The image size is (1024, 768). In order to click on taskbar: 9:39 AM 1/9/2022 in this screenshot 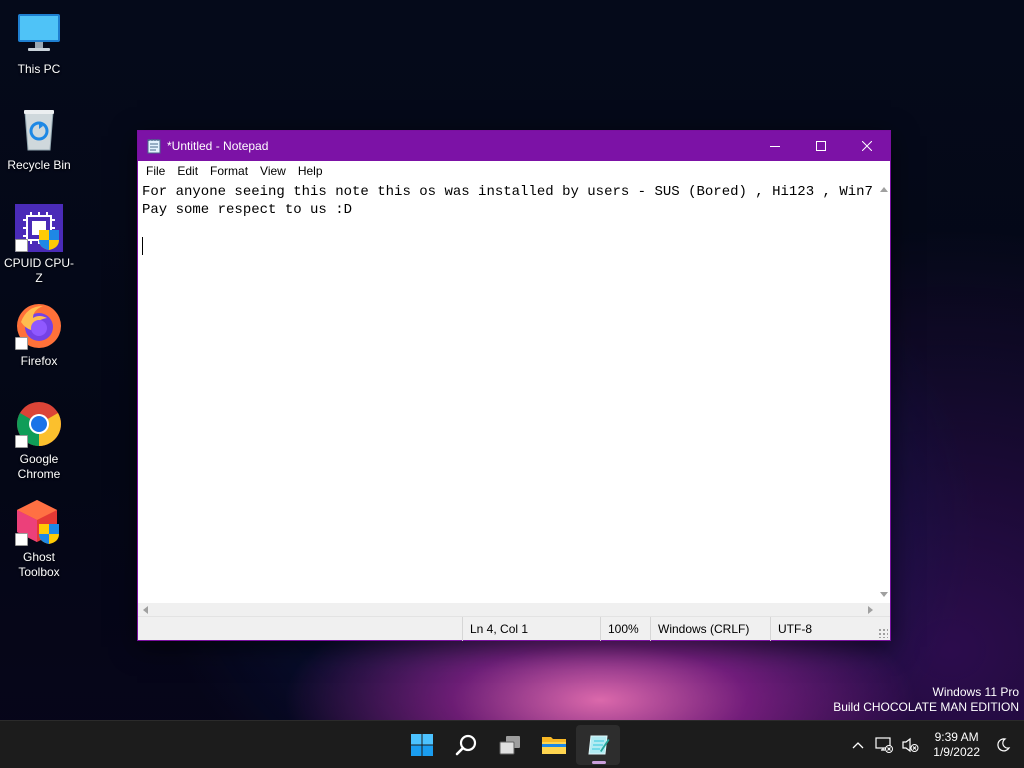, I will do `click(512, 744)`.